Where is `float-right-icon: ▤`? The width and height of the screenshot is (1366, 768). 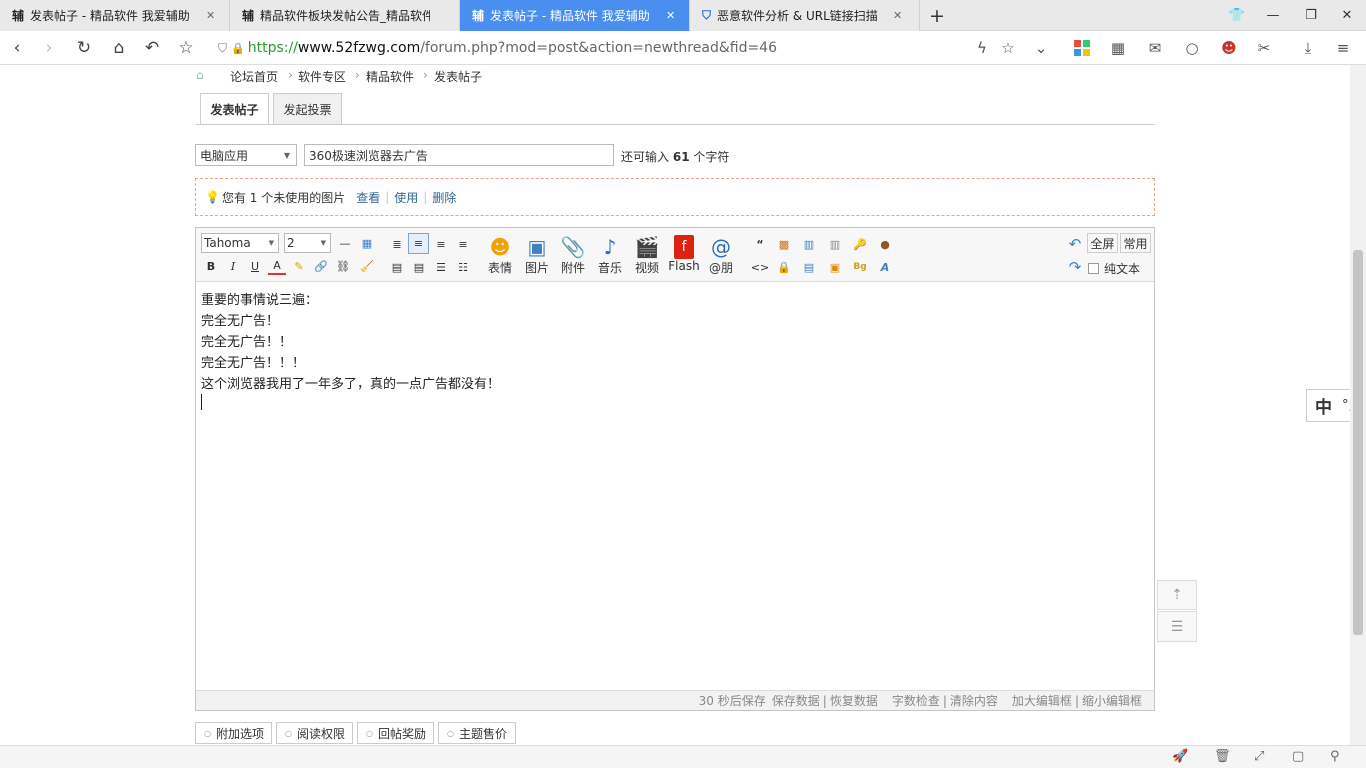
float-right-icon: ▤ is located at coordinates (419, 267).